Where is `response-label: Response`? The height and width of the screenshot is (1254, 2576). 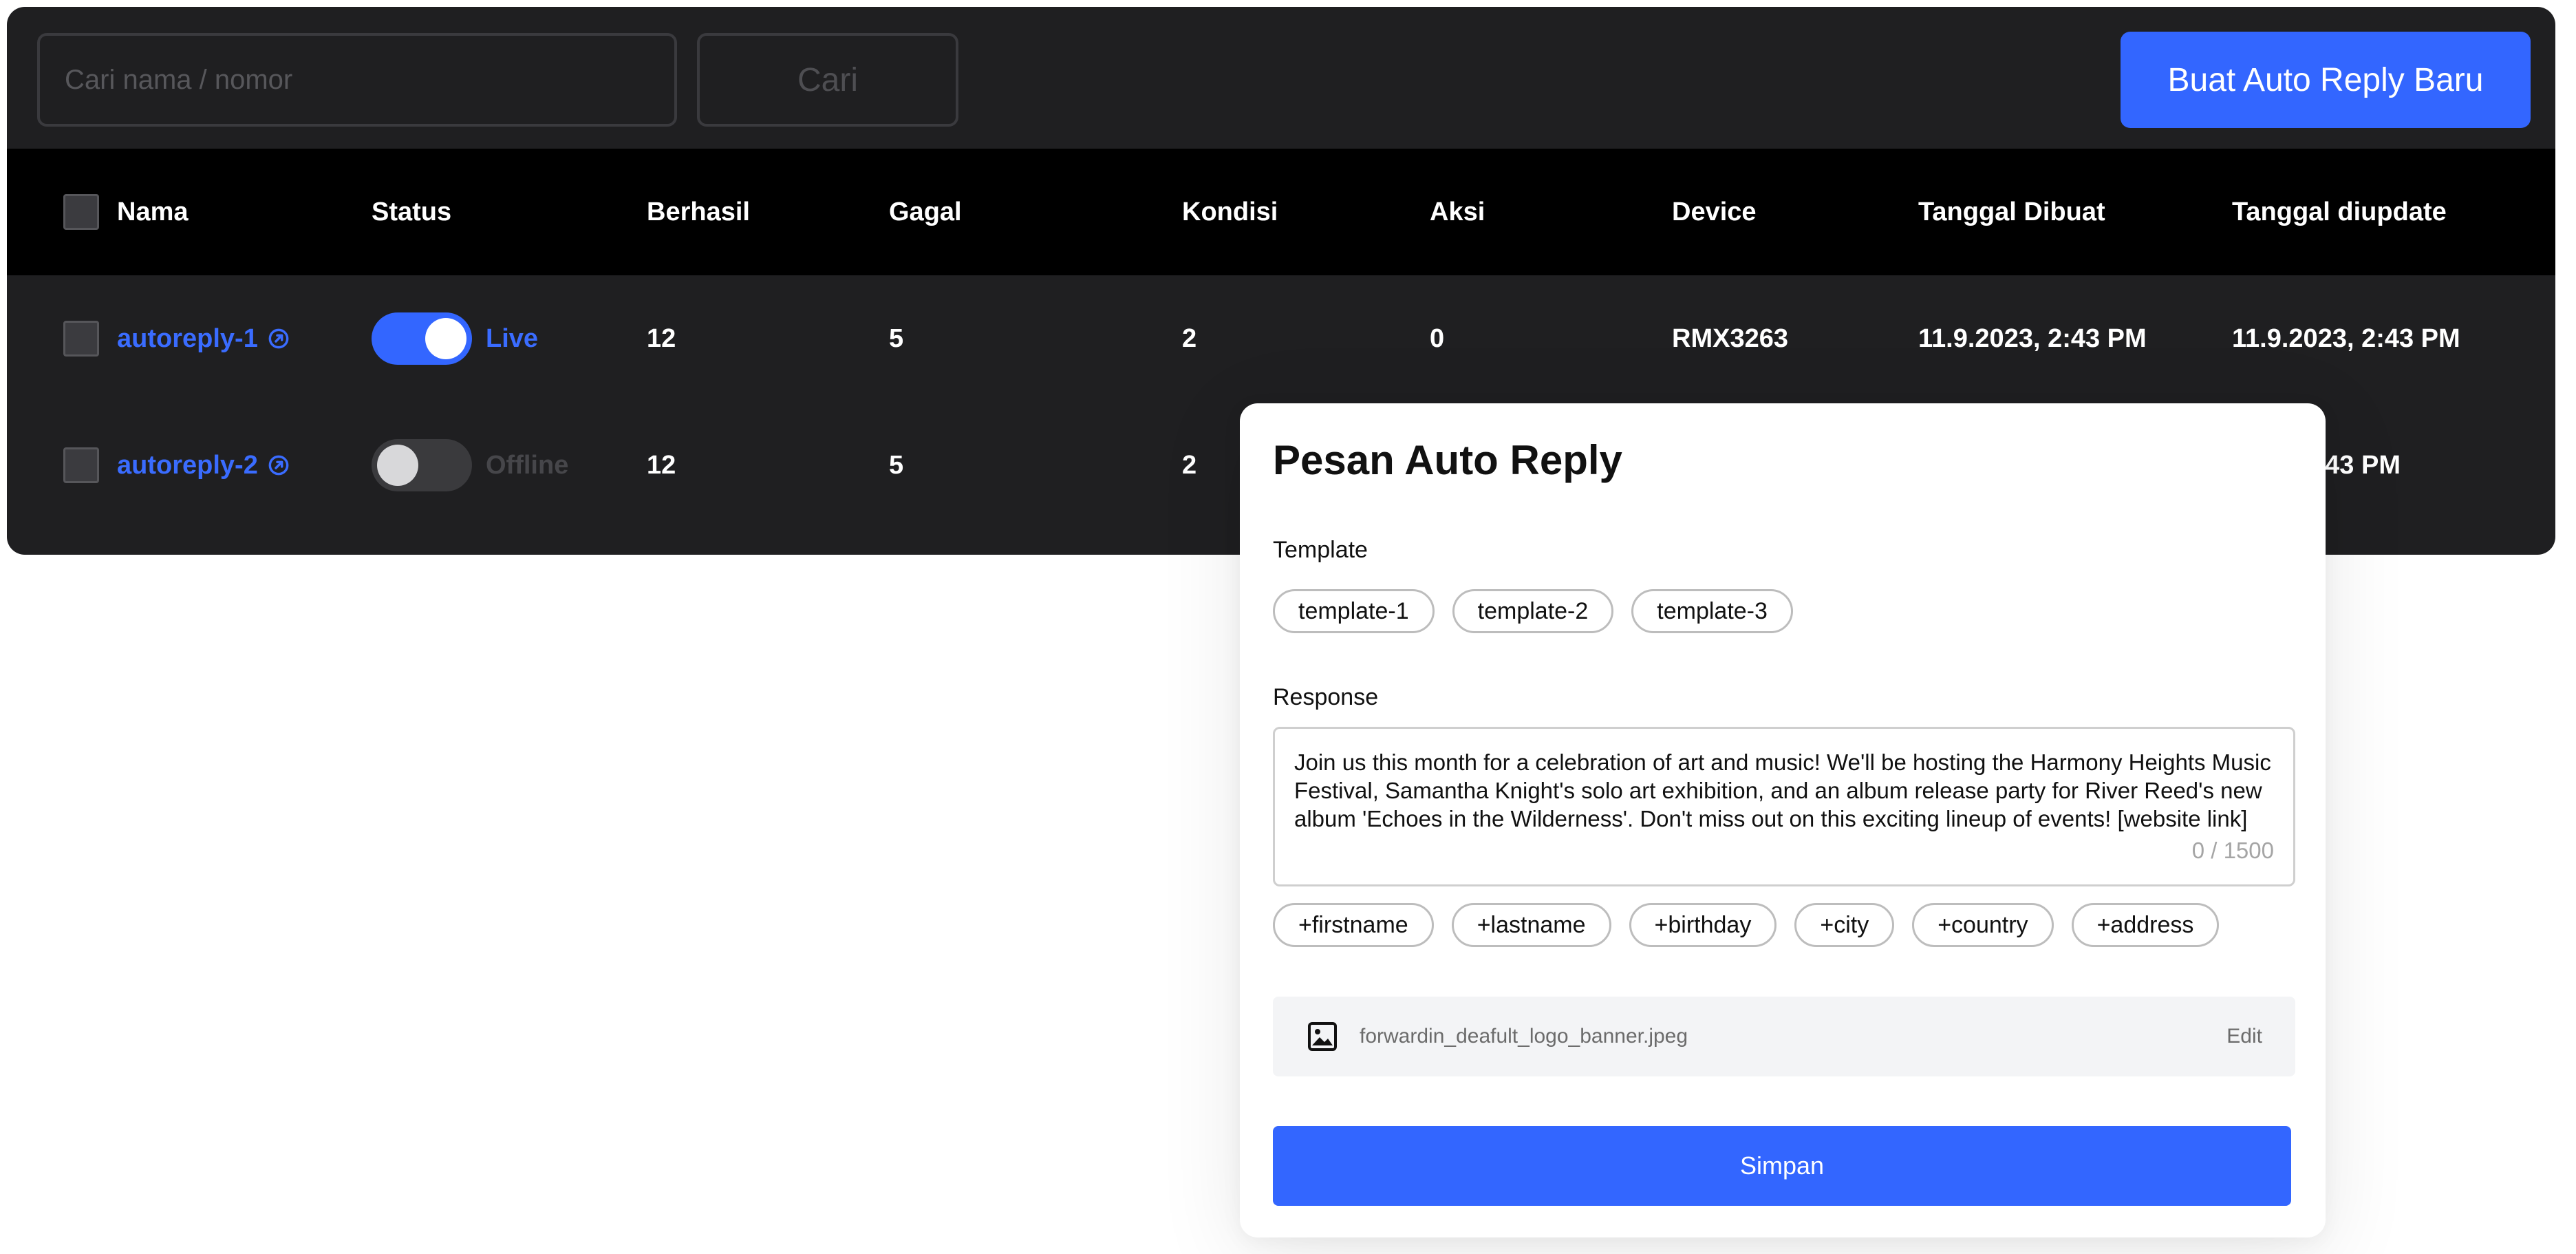
response-label: Response is located at coordinates (1326, 697).